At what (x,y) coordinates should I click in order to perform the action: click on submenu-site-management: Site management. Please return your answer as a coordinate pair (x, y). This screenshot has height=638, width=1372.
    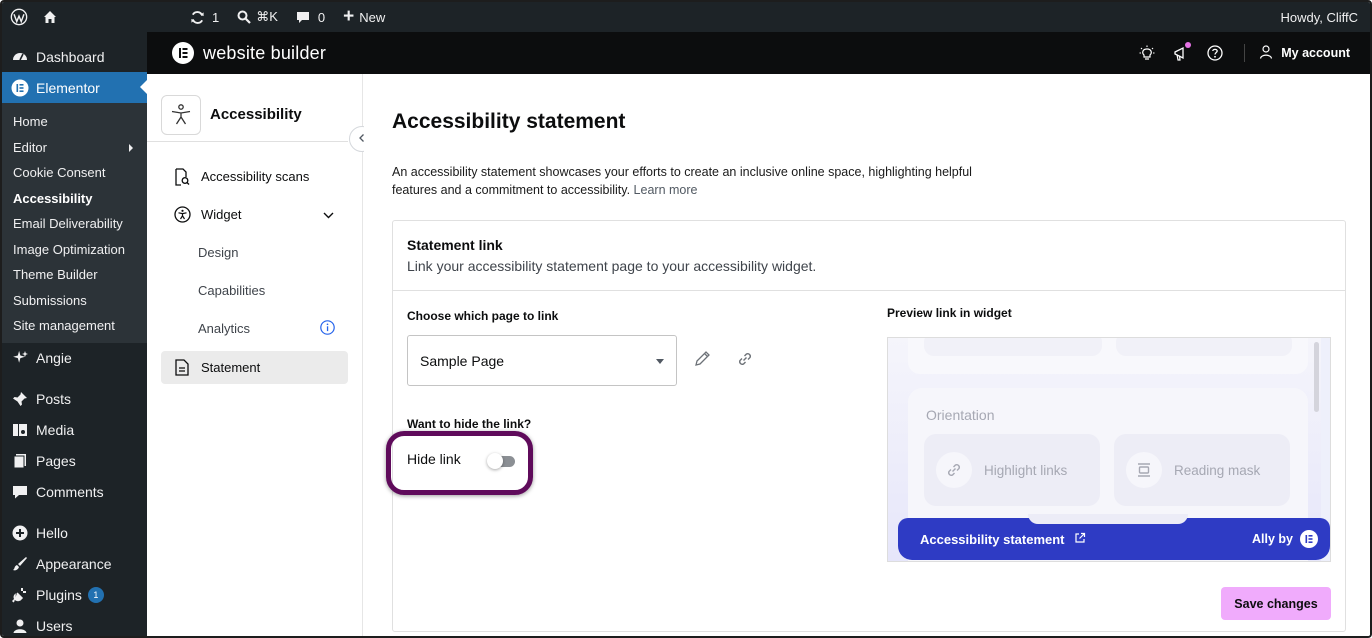
    Looking at the image, I should click on (74, 326).